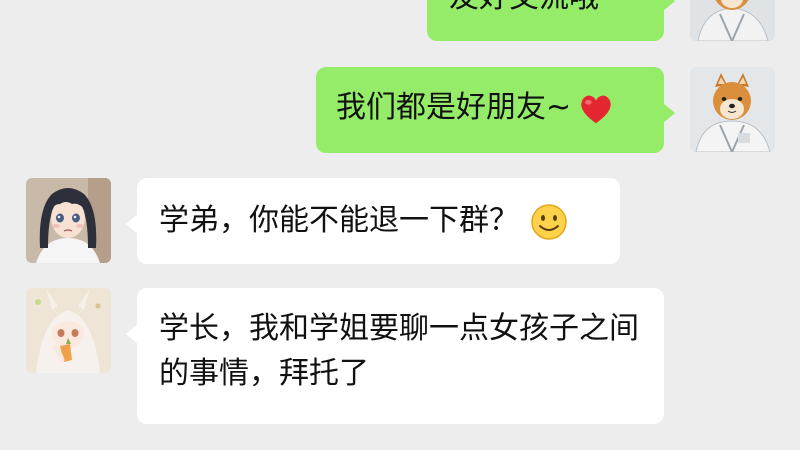 Image resolution: width=800 pixels, height=450 pixels. Describe the element at coordinates (549, 221) in the screenshot. I see `smiling-face-icon` at that location.